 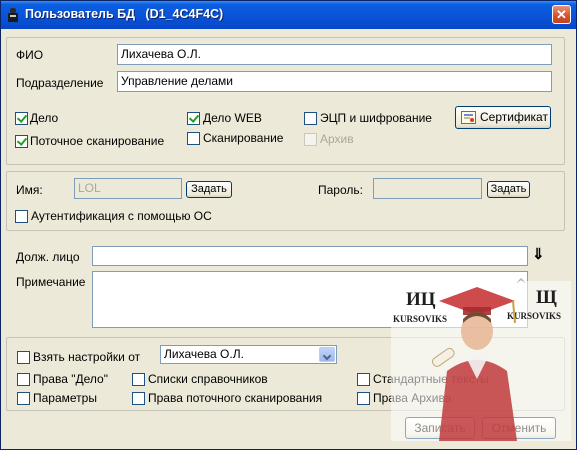 What do you see at coordinates (376, 118) in the screenshot?
I see `ecp-label: ЭЦП и шифрование` at bounding box center [376, 118].